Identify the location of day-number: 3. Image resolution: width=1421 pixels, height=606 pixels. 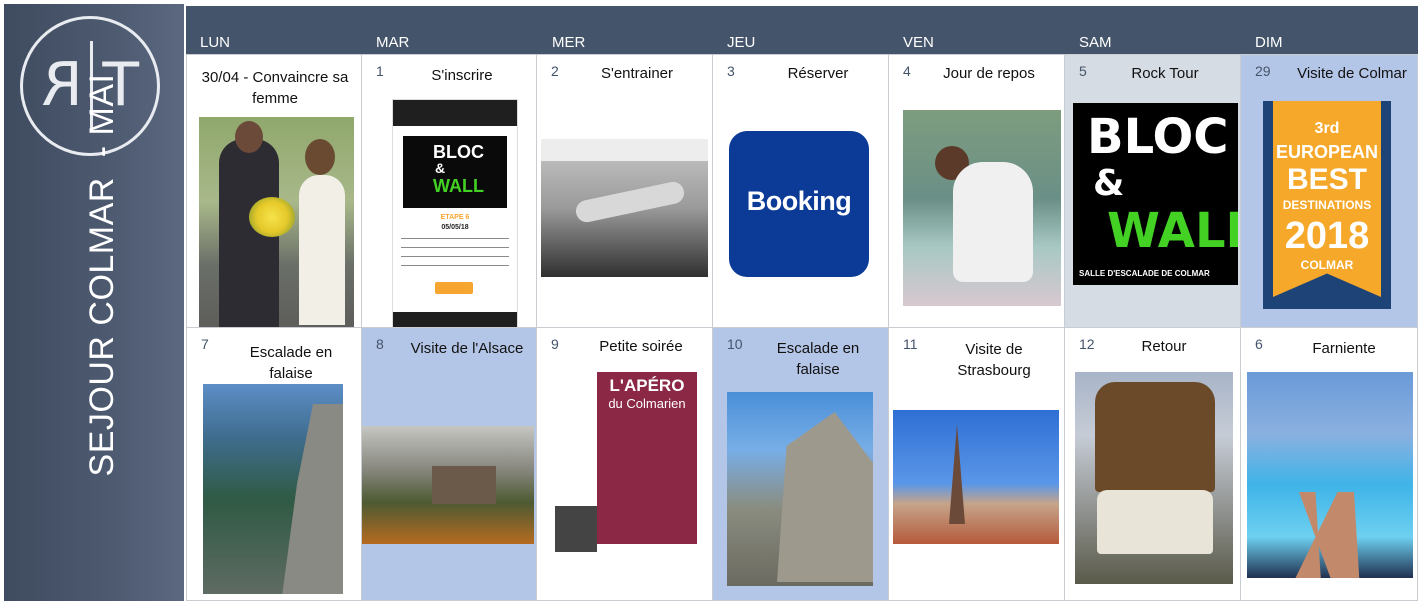
(731, 71).